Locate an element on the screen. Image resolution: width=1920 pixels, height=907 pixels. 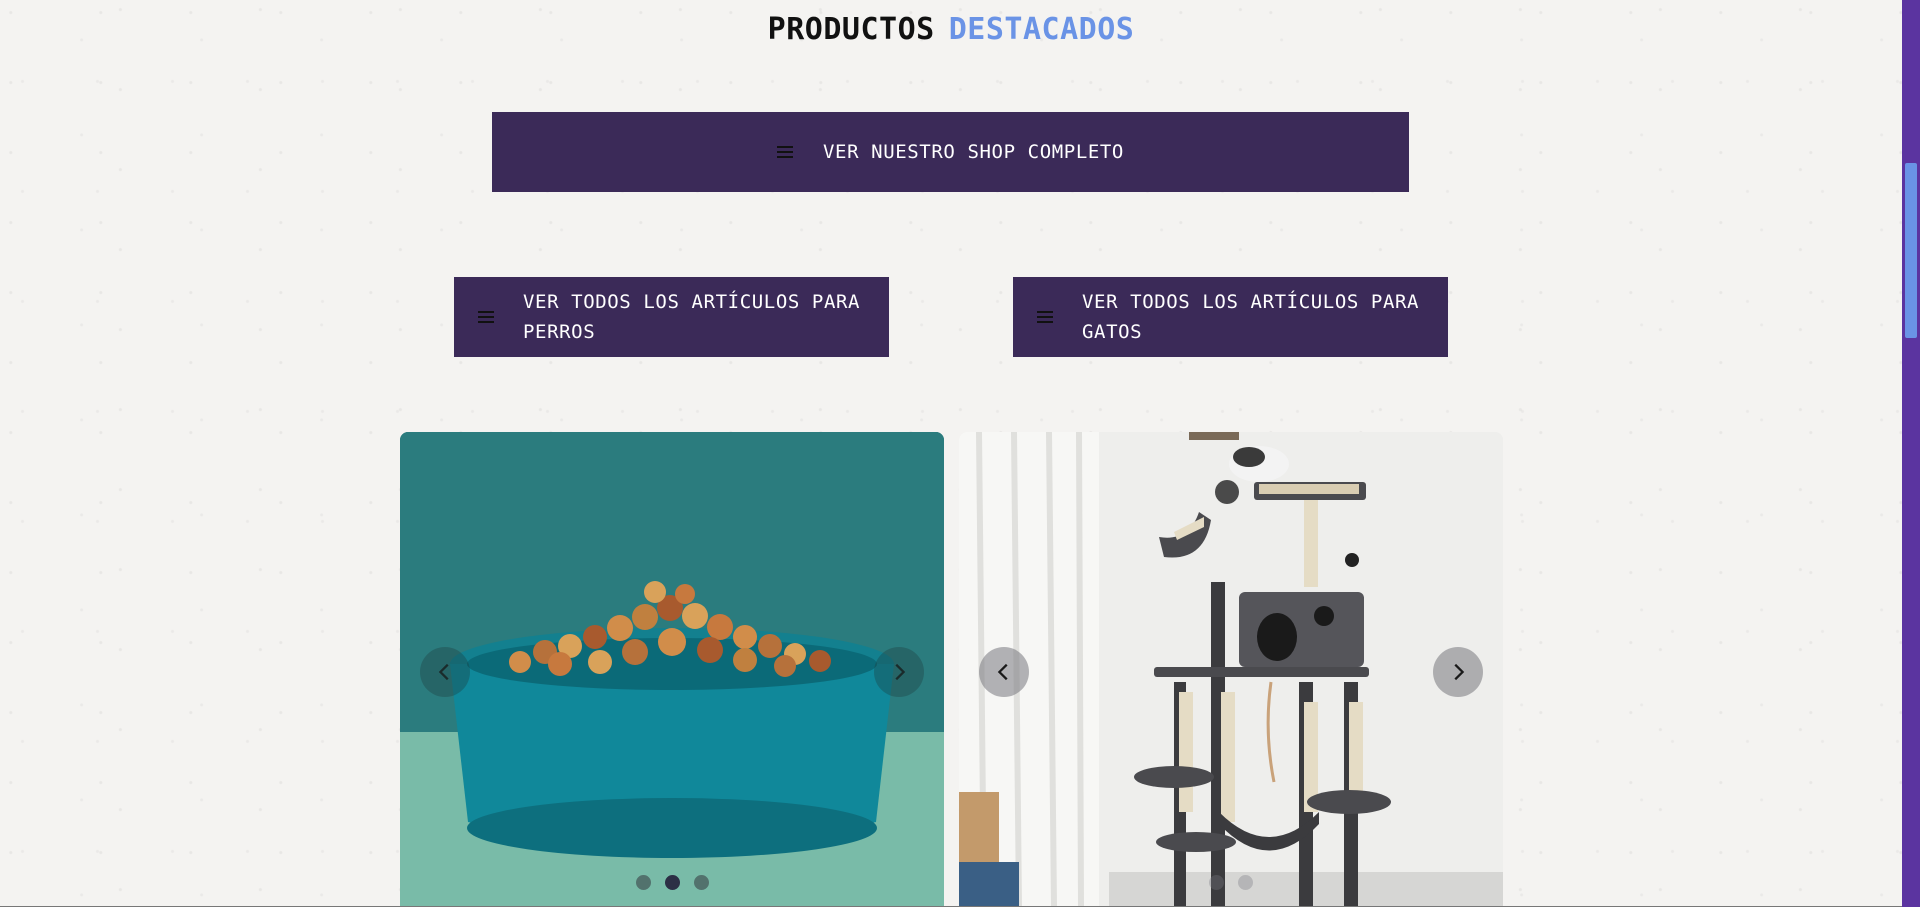
view-dog-items-button: VER TODOS LOS ARTÍCULOS PARA PERROS is located at coordinates (671, 317).